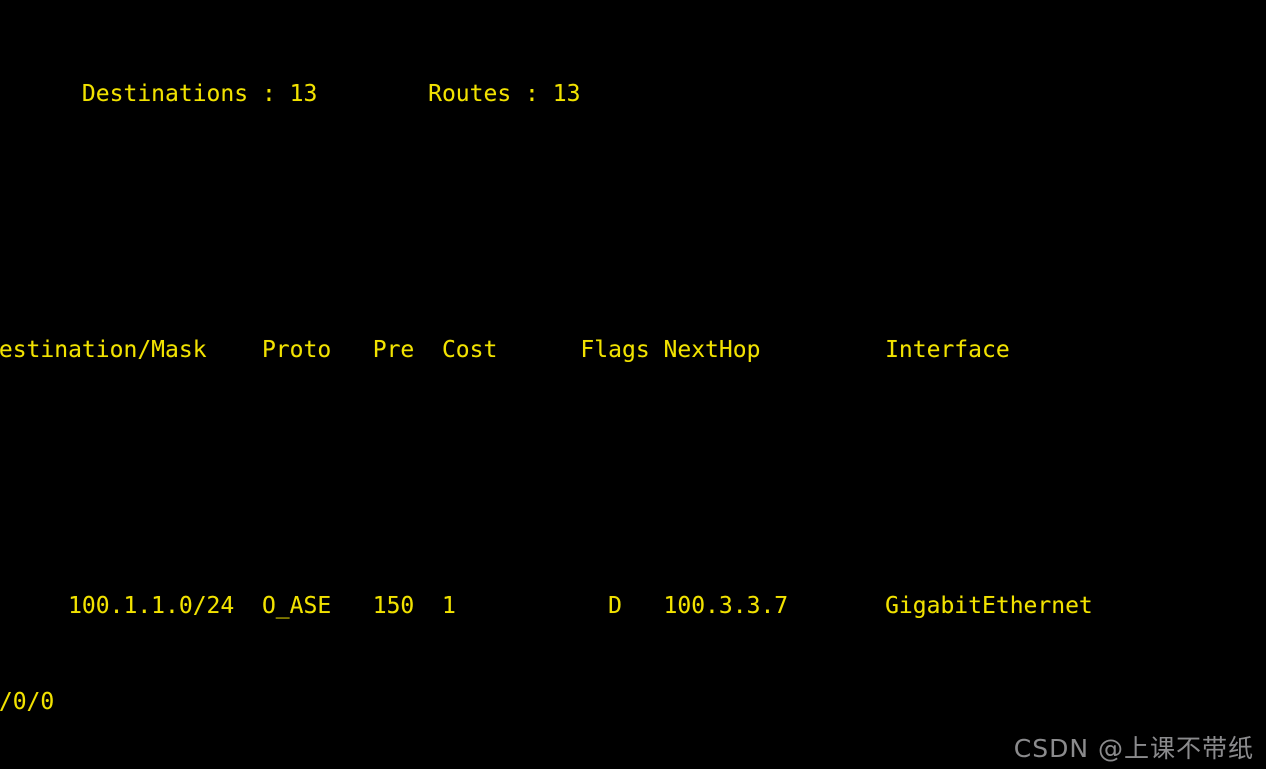 The height and width of the screenshot is (769, 1266). What do you see at coordinates (27, 702) in the screenshot?
I see `table-row-wrap: 0/0/0` at bounding box center [27, 702].